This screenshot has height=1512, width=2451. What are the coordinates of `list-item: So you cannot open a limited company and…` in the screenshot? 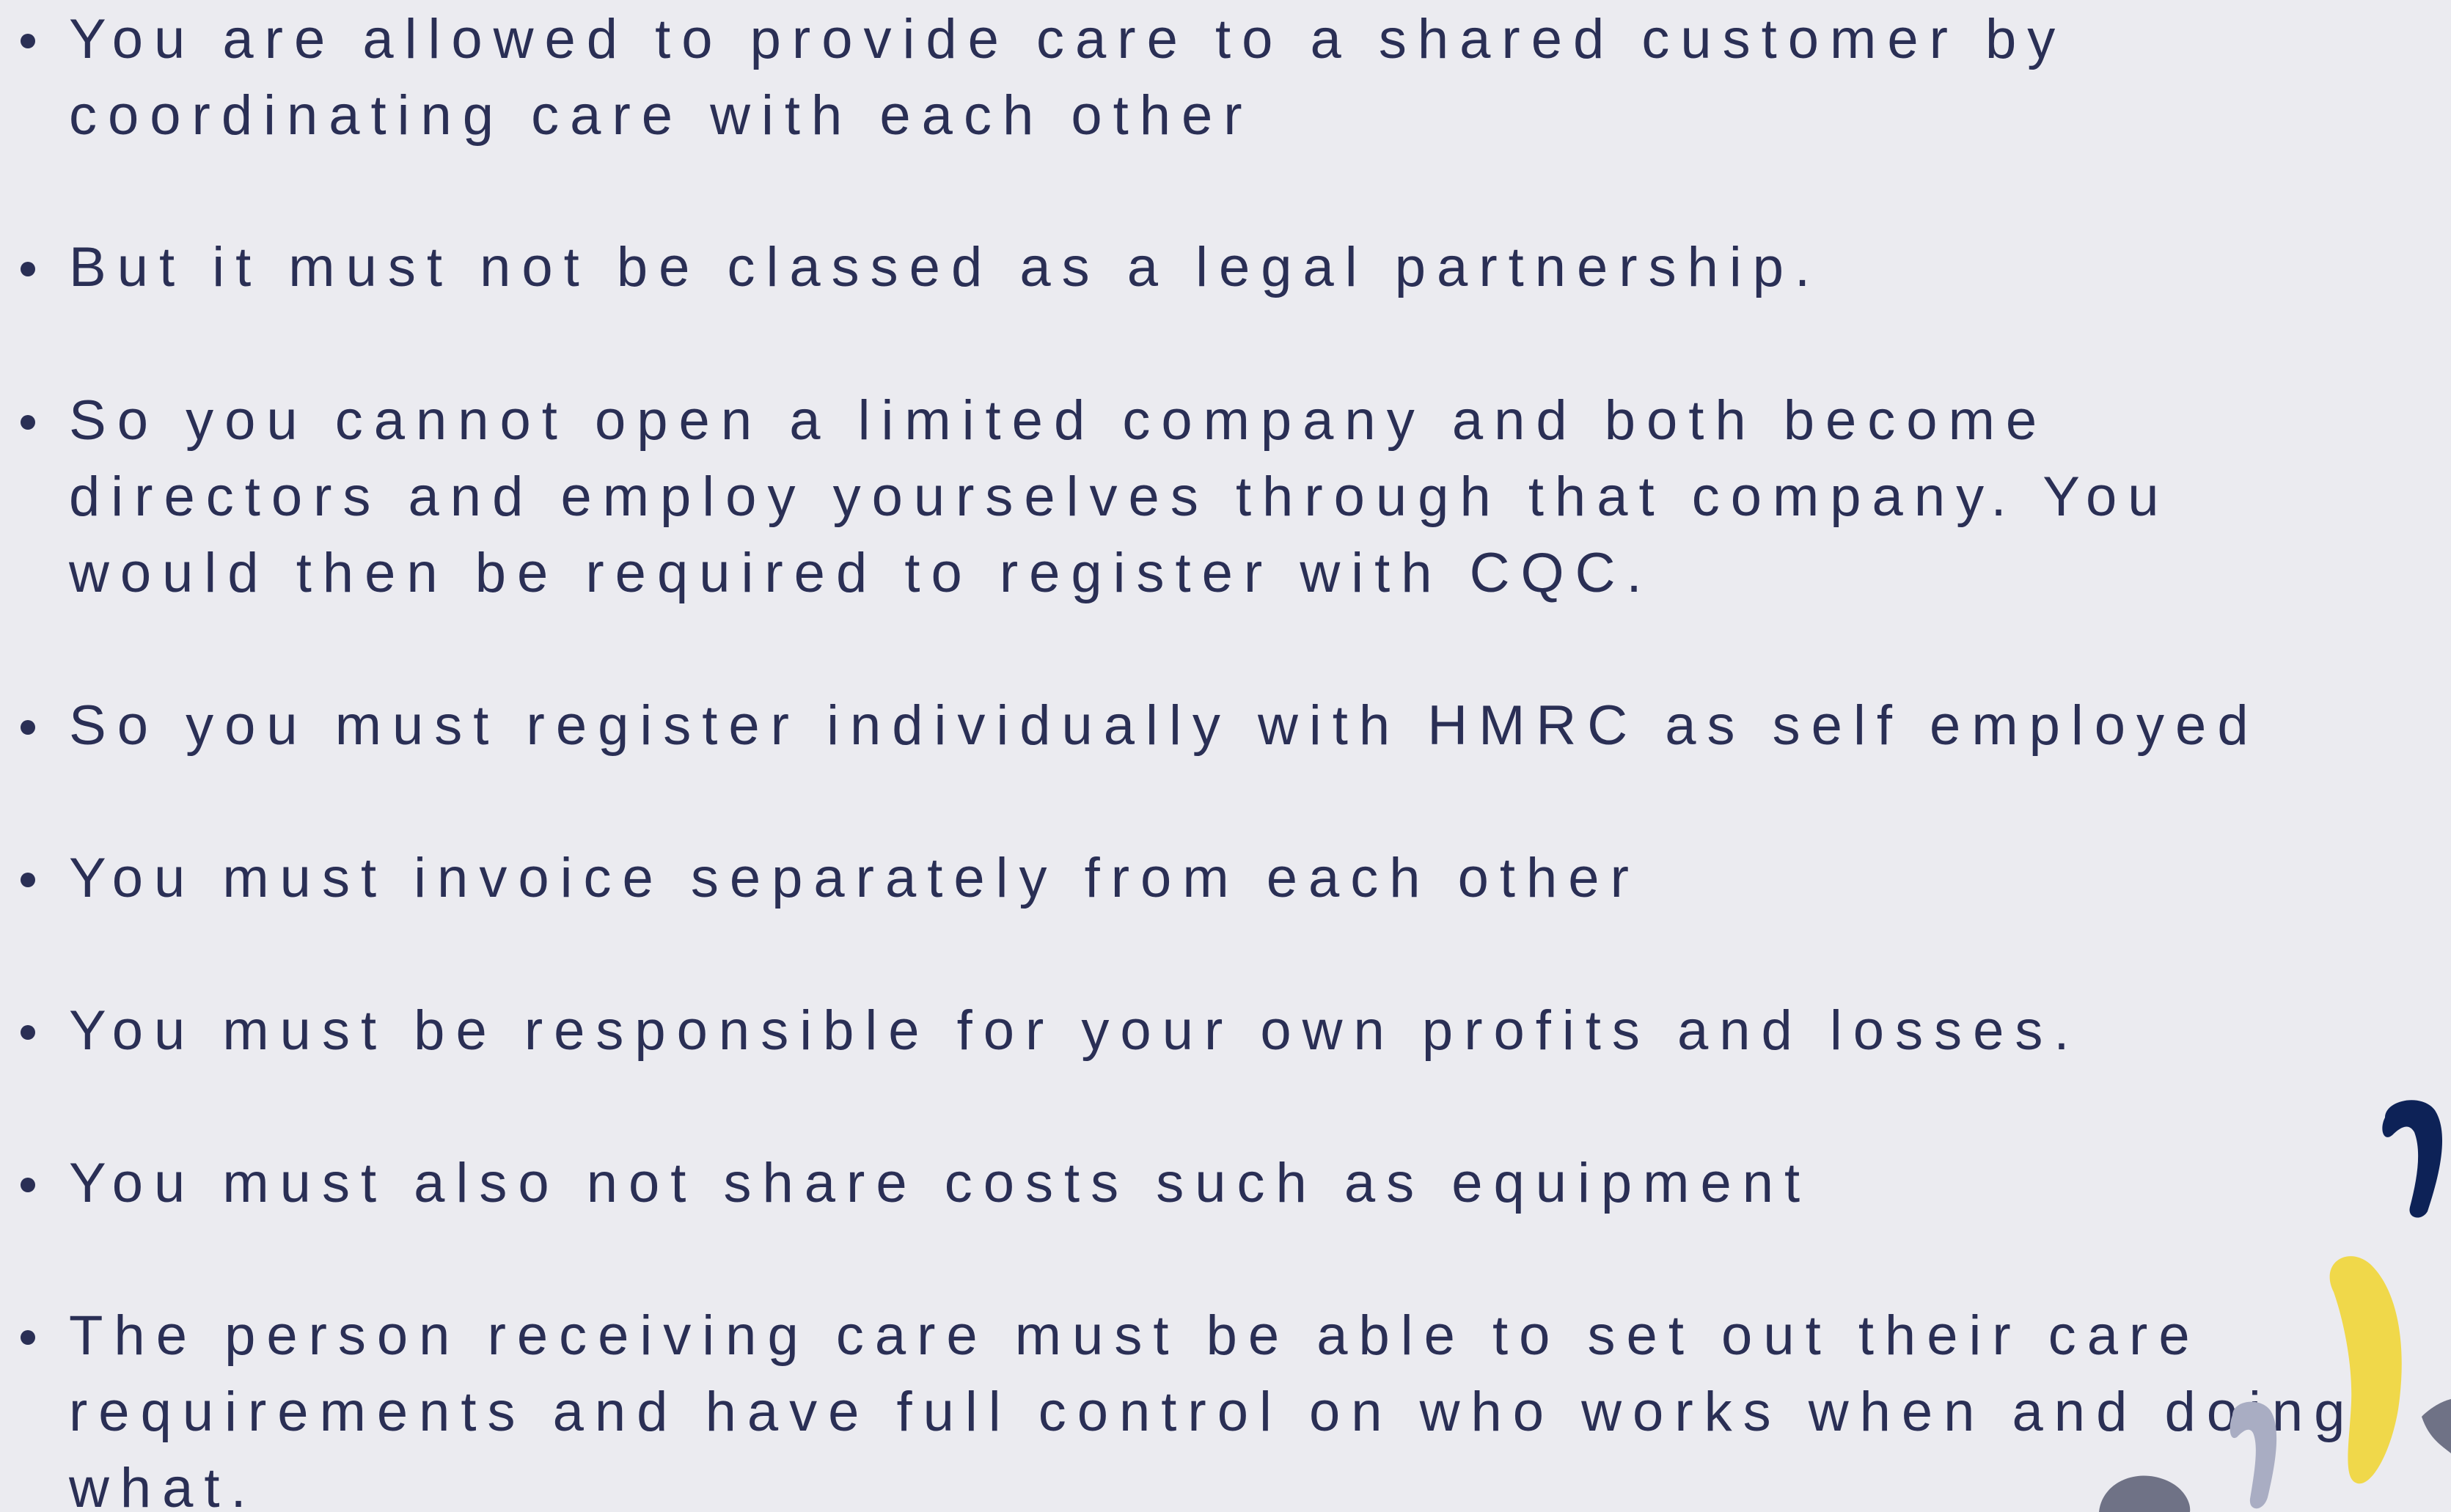 It's located at (1188, 497).